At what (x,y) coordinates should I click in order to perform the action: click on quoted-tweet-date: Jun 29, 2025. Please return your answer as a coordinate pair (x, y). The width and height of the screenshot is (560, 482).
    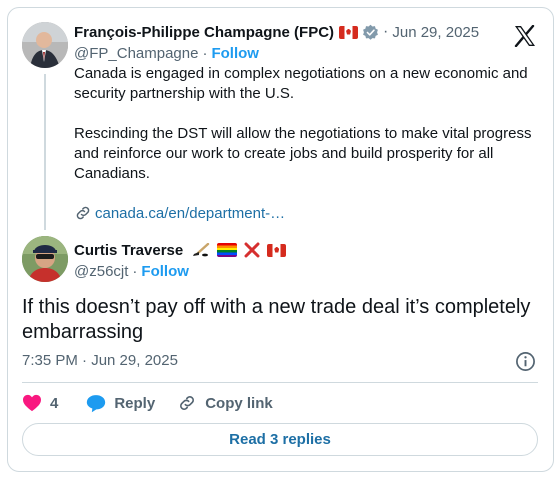
    Looking at the image, I should click on (435, 32).